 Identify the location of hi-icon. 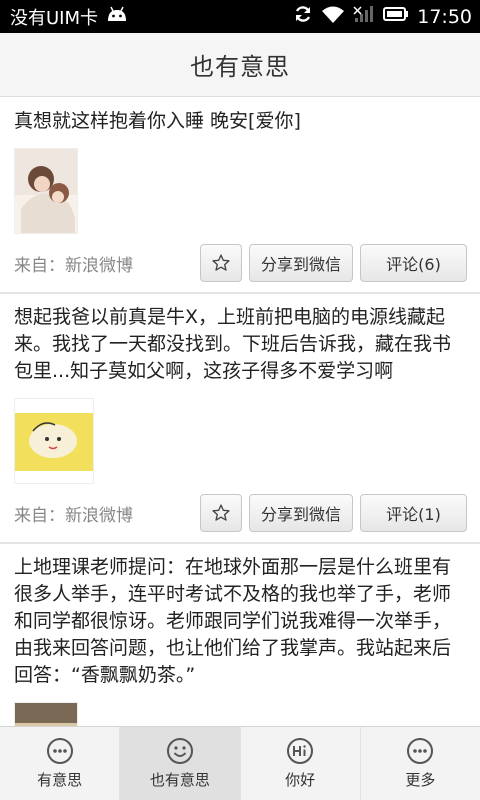
(300, 751).